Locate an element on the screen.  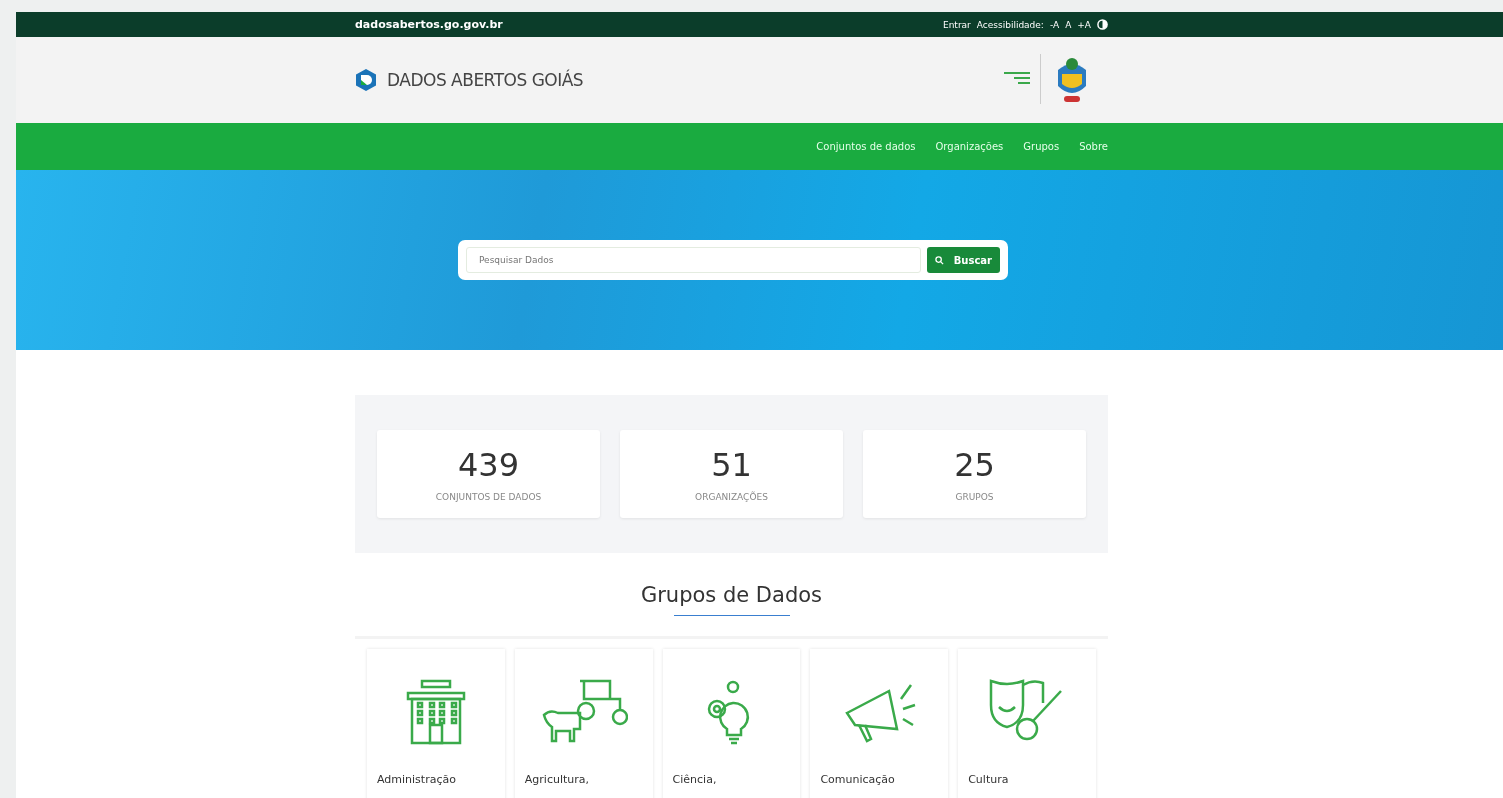
login-link: Entrar is located at coordinates (956, 24).